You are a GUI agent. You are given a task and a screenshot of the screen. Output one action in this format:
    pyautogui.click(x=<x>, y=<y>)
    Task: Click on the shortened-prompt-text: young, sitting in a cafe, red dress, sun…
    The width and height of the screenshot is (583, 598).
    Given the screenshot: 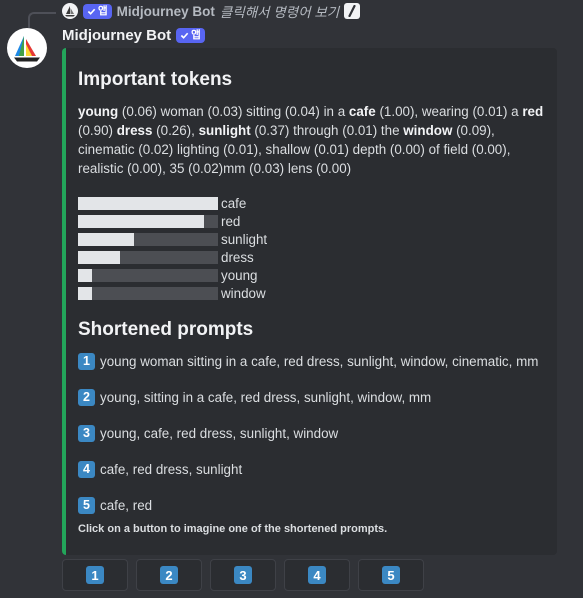 What is the action you would take?
    pyautogui.click(x=266, y=397)
    